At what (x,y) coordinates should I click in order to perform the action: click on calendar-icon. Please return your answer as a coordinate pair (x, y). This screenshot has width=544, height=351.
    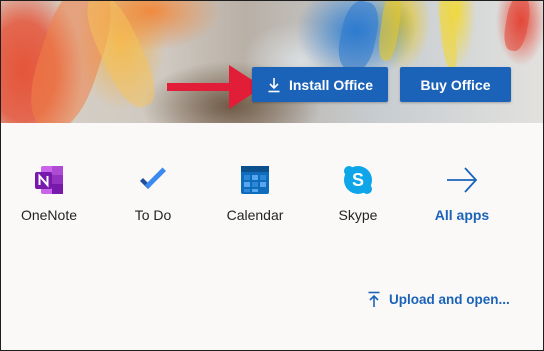
    Looking at the image, I should click on (255, 180).